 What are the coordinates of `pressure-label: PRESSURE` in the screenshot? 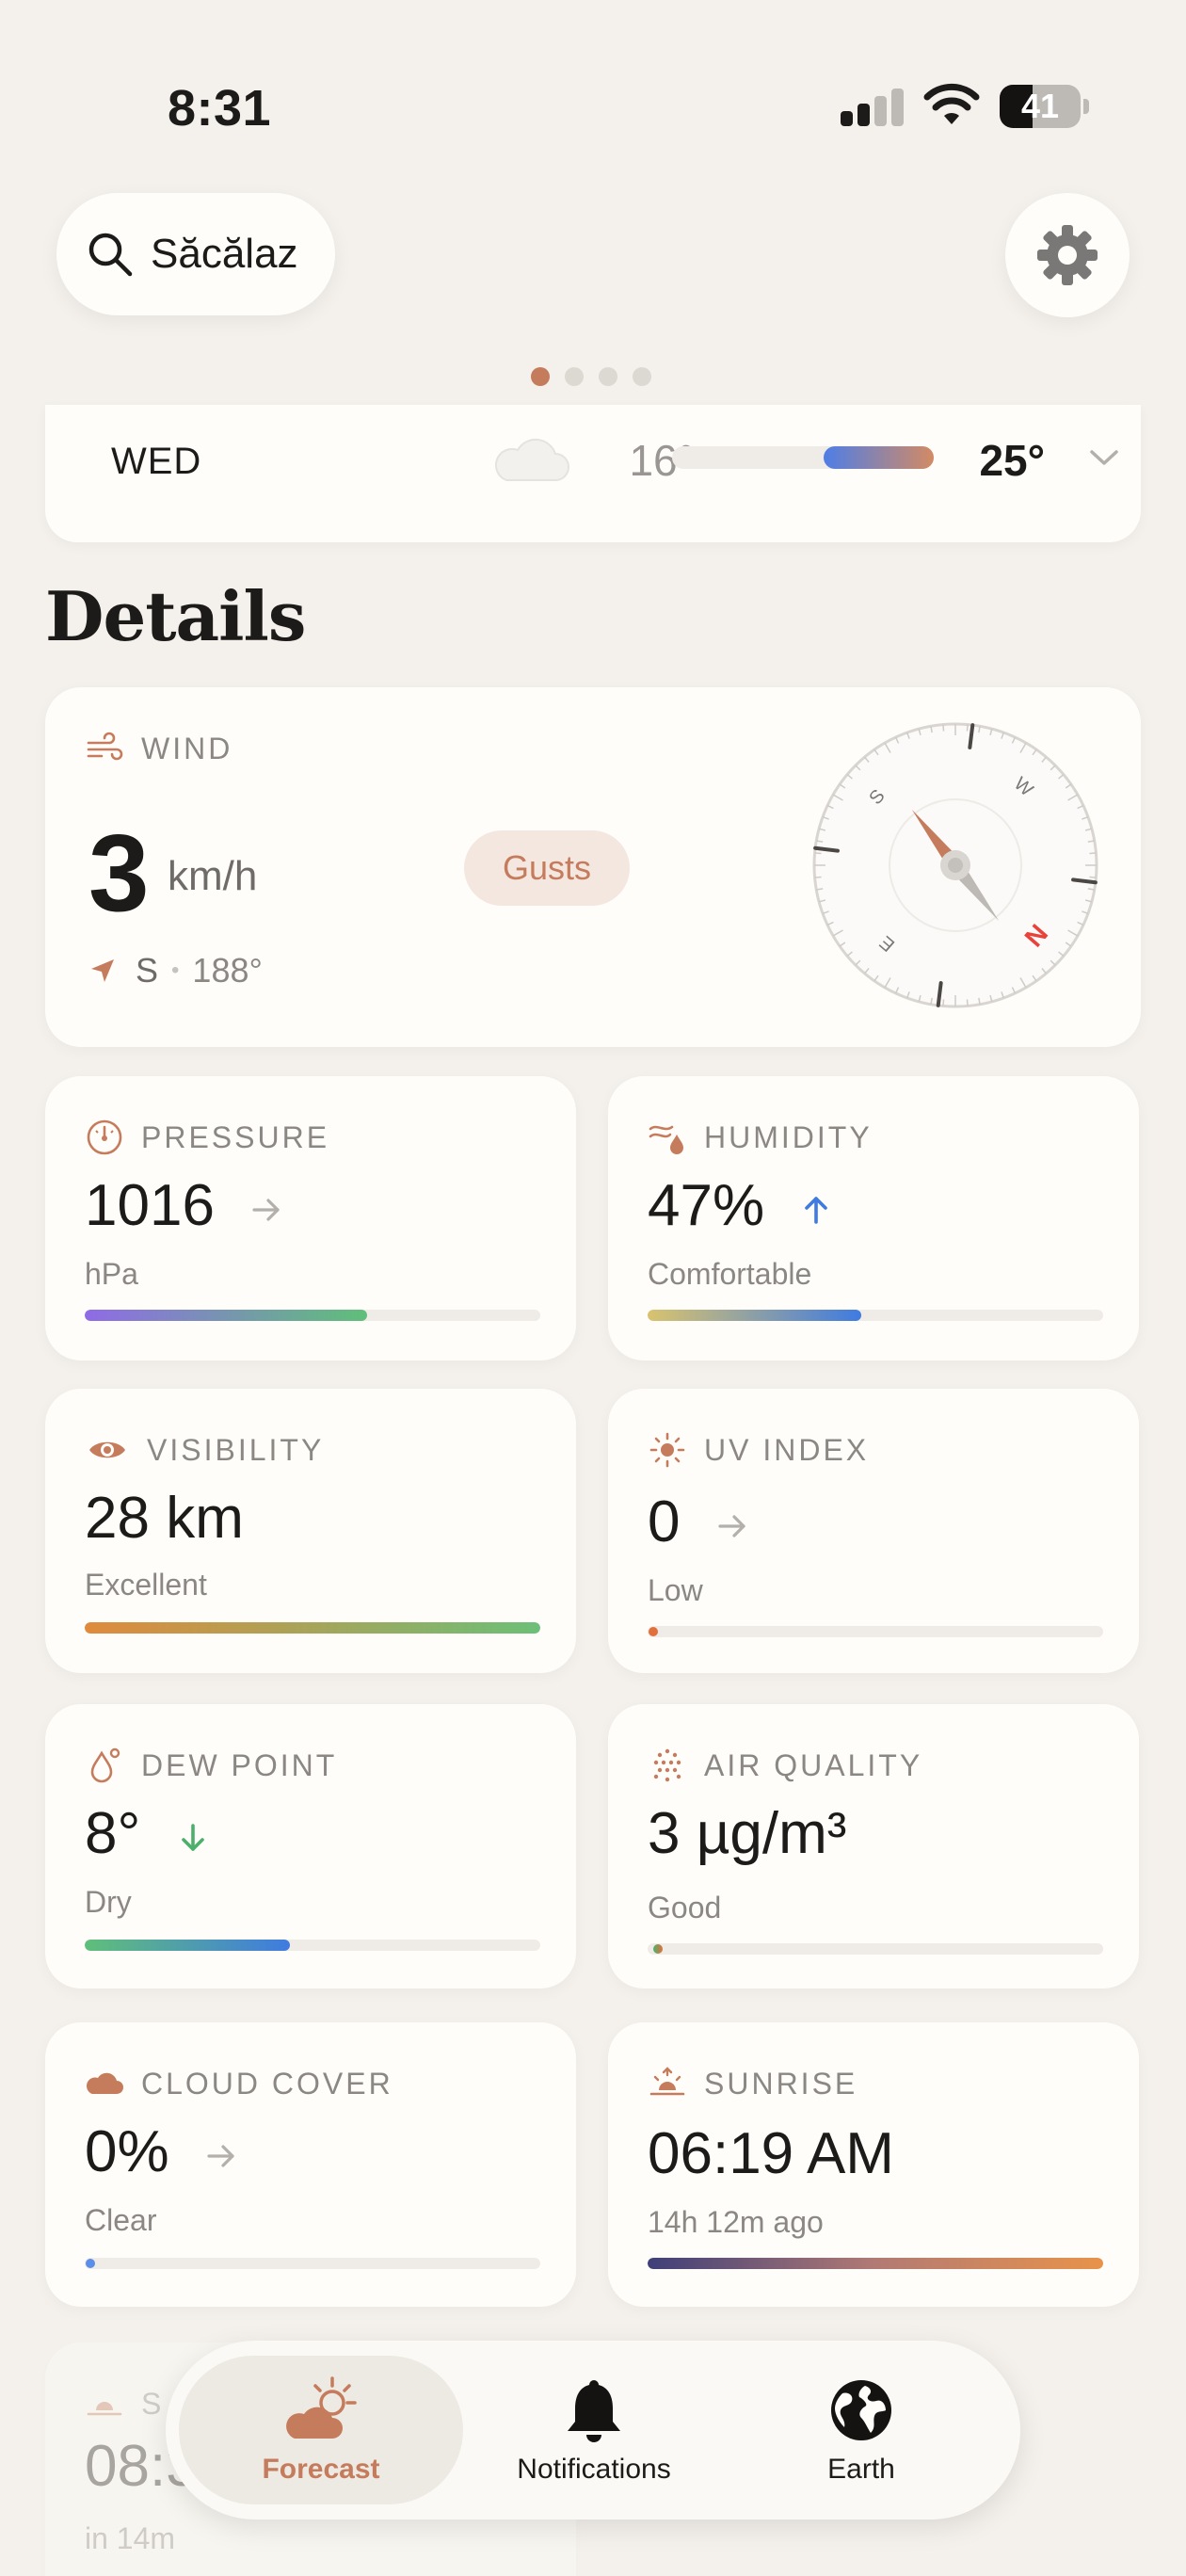 It's located at (235, 1136).